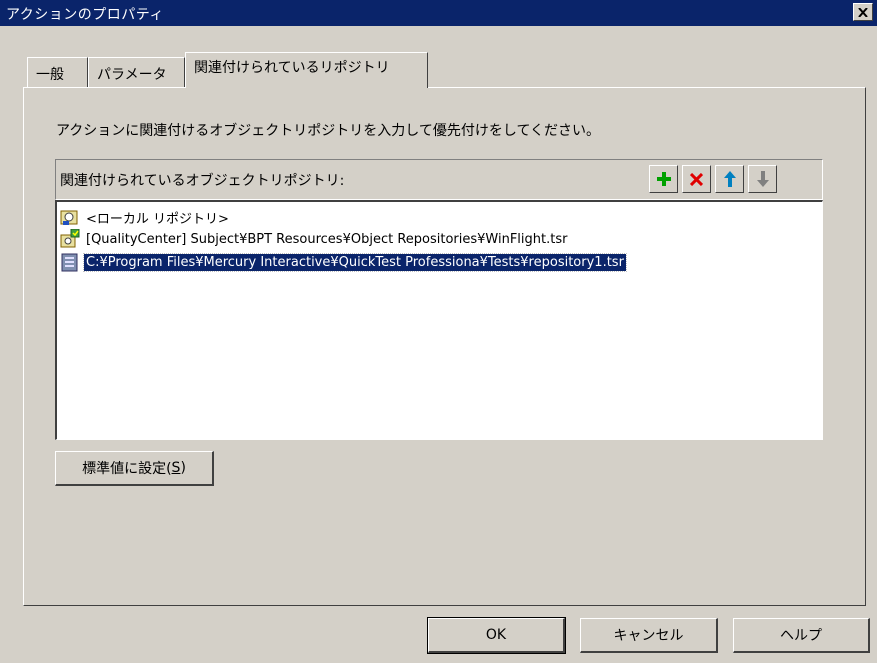 This screenshot has width=877, height=663. I want to click on tab-parameters: パラメータ, so click(136, 72).